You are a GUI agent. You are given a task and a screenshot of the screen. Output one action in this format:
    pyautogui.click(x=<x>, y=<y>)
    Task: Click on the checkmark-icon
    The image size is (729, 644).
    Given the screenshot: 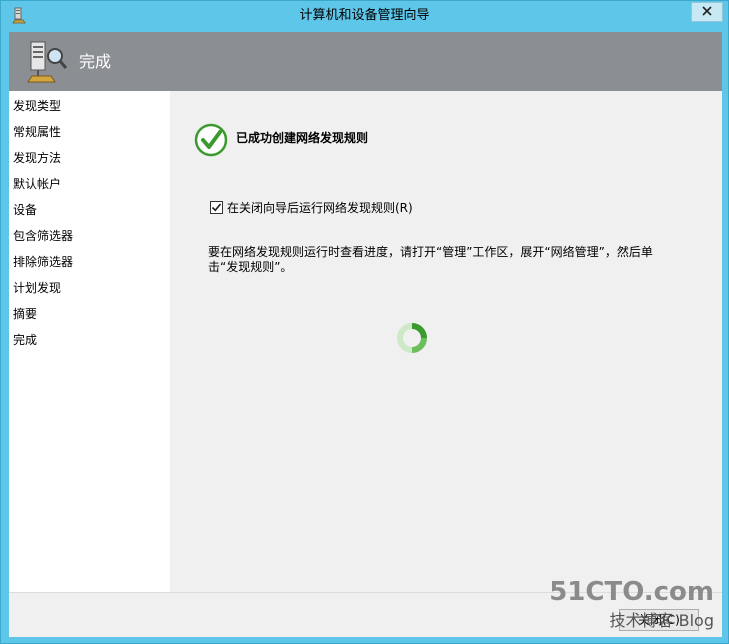 What is the action you would take?
    pyautogui.click(x=216, y=207)
    